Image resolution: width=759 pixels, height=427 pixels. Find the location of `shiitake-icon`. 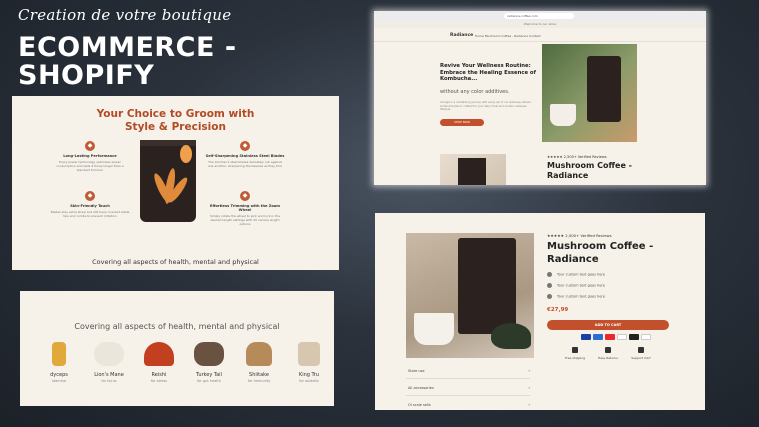

shiitake-icon is located at coordinates (259, 354).